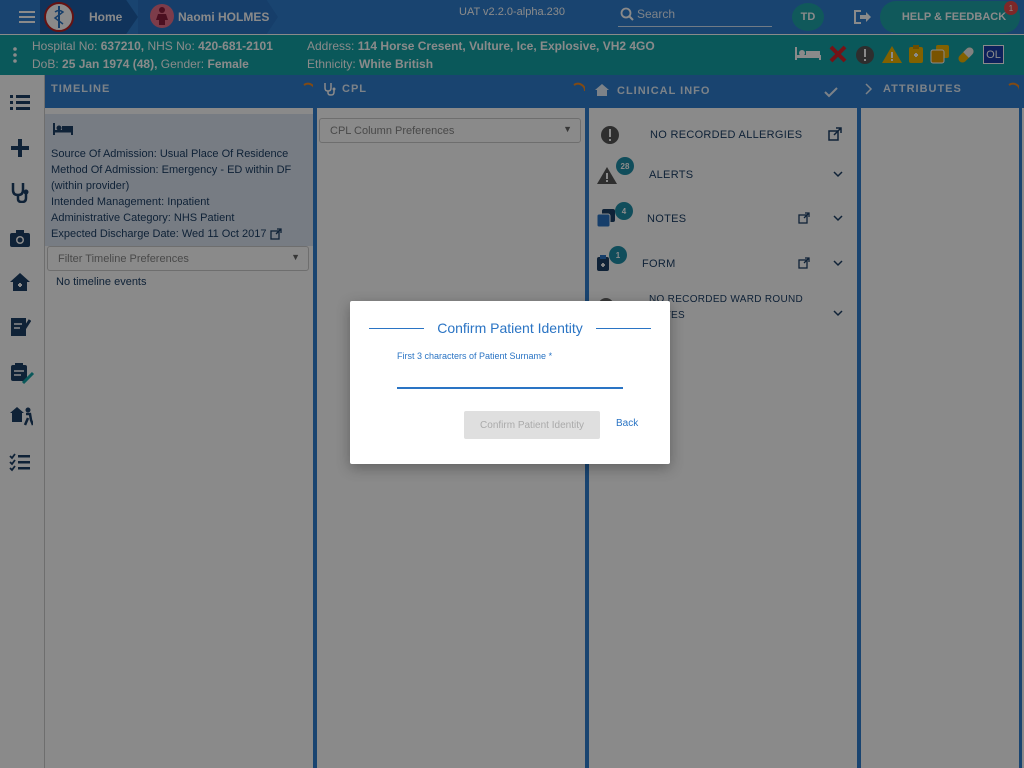 This screenshot has width=1024, height=768. Describe the element at coordinates (627, 423) in the screenshot. I see `back-button: Back` at that location.